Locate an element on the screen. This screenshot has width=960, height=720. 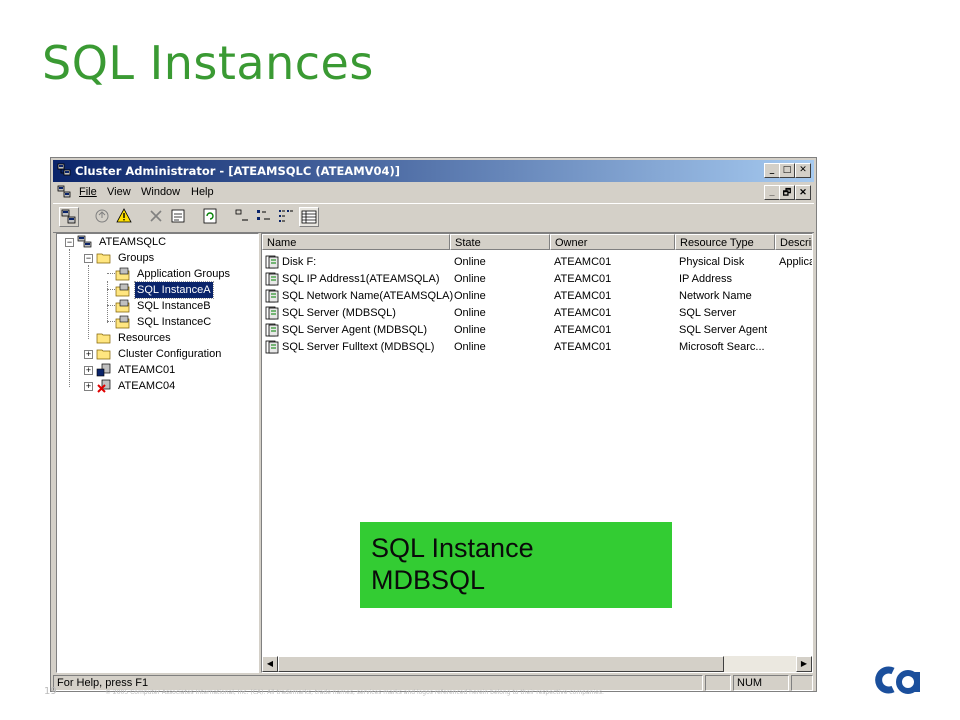
cell-resource-type: IP Address is located at coordinates (705, 279).